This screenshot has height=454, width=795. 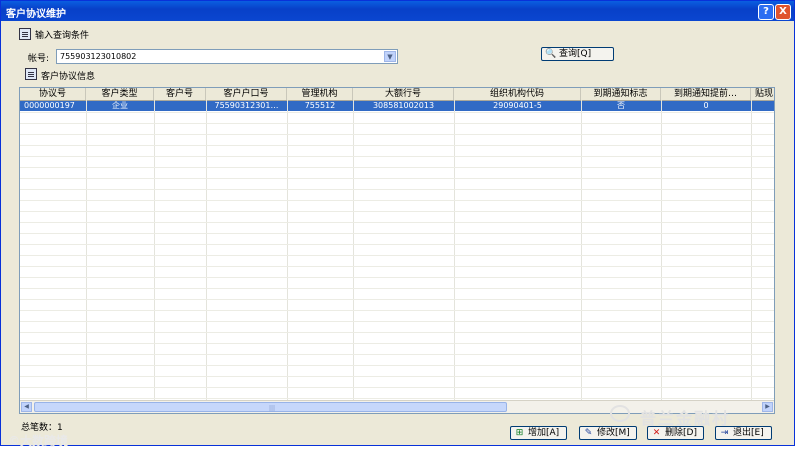 I want to click on column-header: 组织机构代码, so click(x=517, y=94).